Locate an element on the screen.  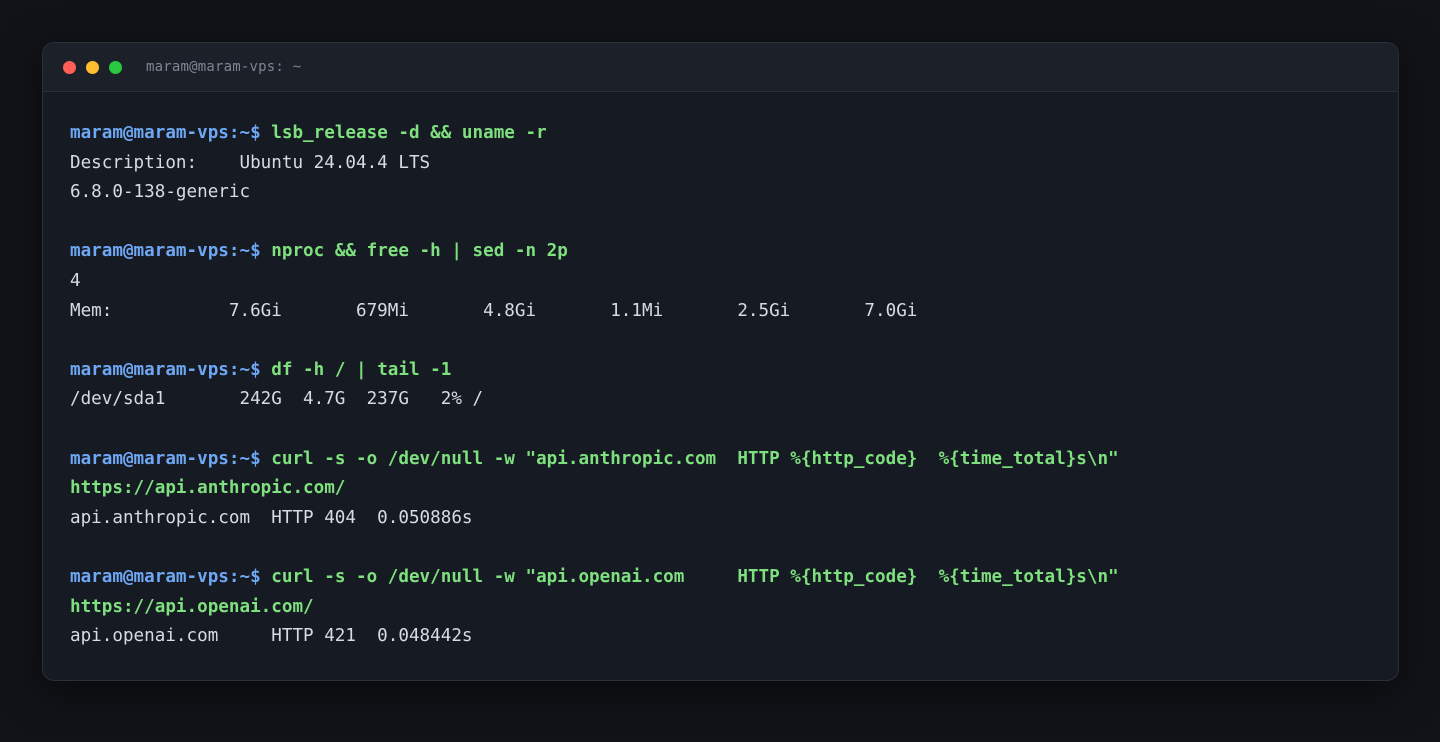
command-text: nproc && free -h | sed -n 2p is located at coordinates (414, 251).